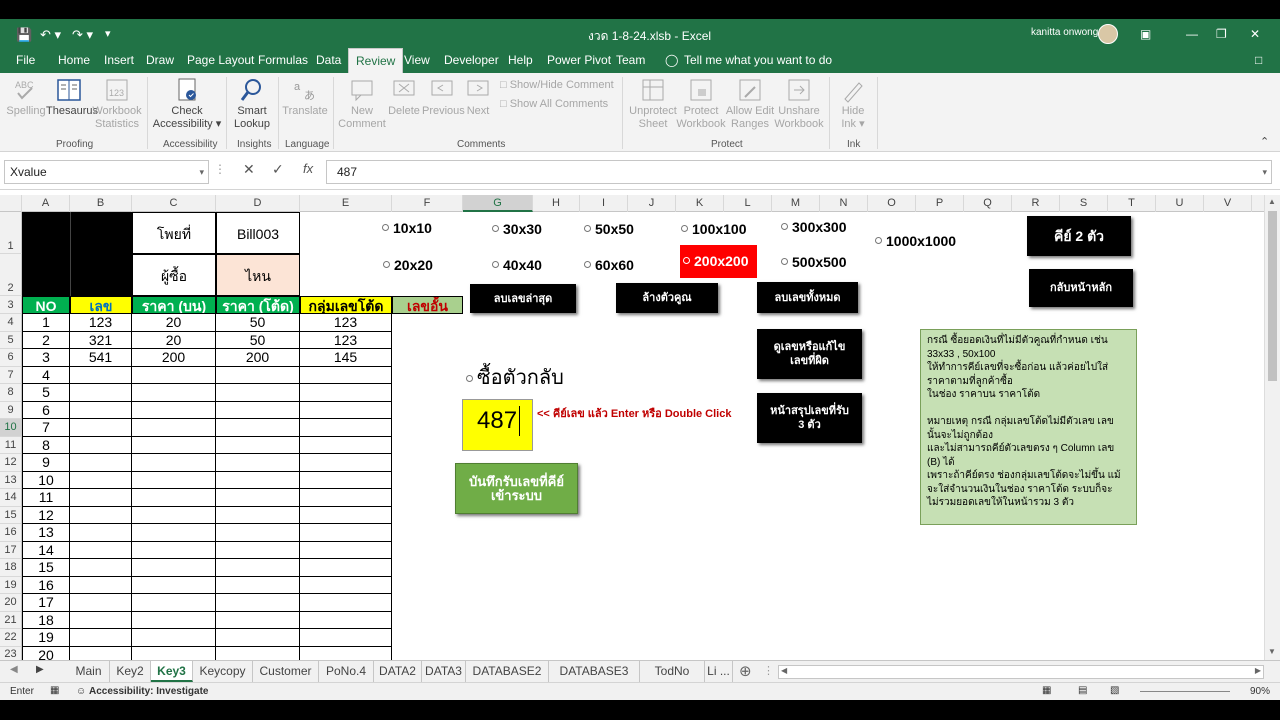 The height and width of the screenshot is (720, 1280). What do you see at coordinates (46, 498) in the screenshot?
I see `row-no-cell: 11` at bounding box center [46, 498].